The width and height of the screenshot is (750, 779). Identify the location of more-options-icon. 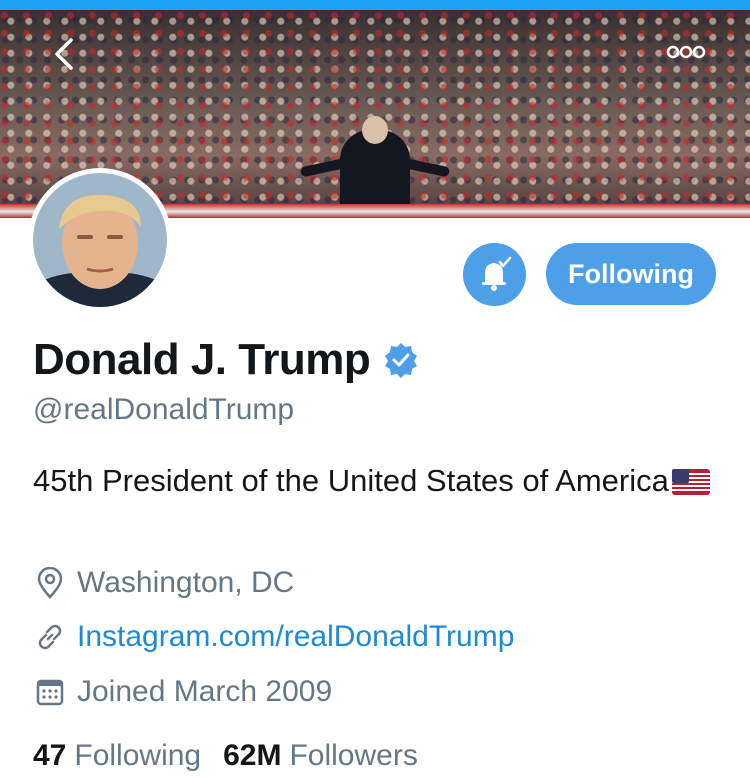
(686, 52).